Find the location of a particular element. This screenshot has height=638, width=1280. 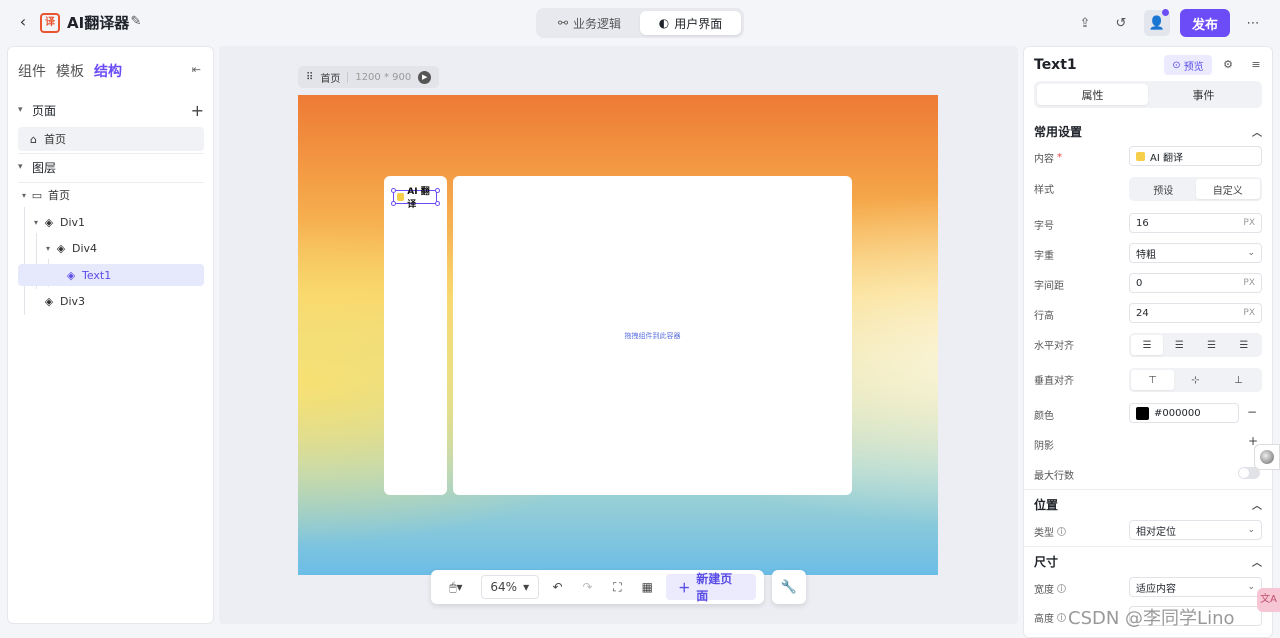

tree-node-label: Div1 is located at coordinates (73, 222).